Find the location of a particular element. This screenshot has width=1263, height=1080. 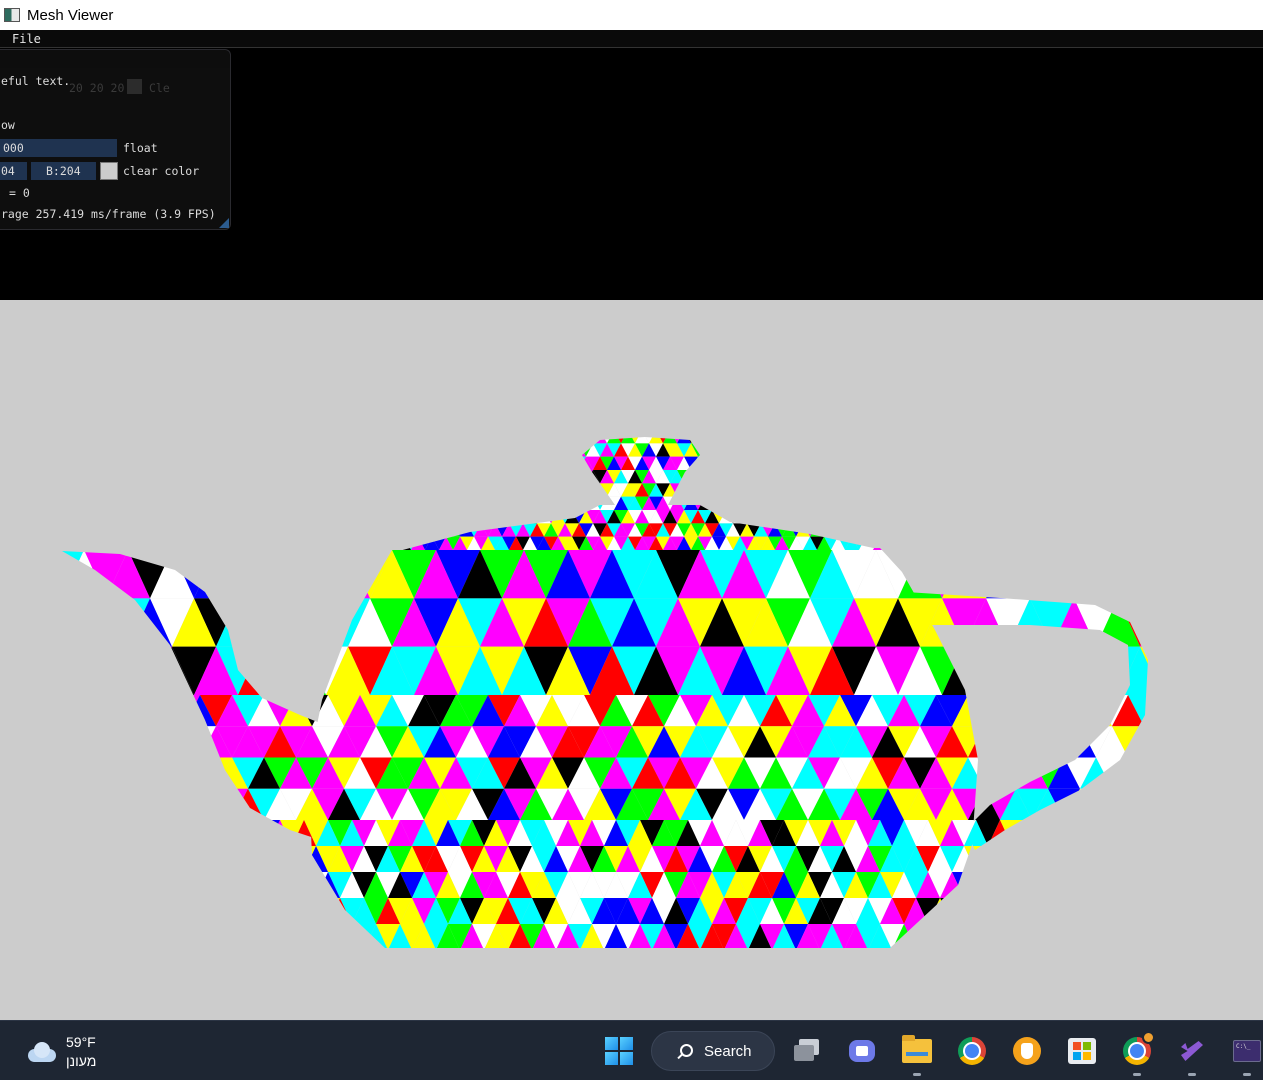

imgui-title-strip is located at coordinates (115, 59).